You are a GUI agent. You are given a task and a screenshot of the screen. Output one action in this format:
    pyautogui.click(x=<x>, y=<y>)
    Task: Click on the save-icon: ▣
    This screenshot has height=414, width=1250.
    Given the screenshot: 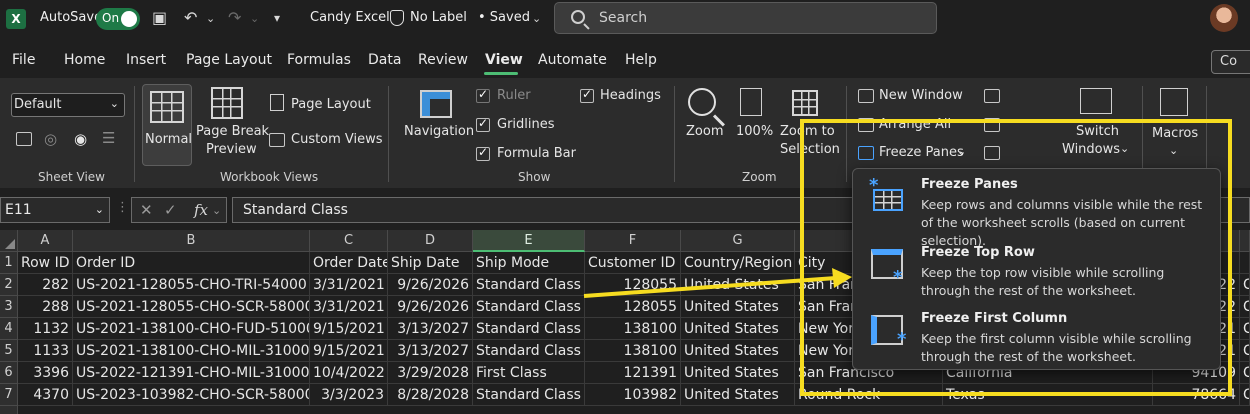 What is the action you would take?
    pyautogui.click(x=159, y=17)
    